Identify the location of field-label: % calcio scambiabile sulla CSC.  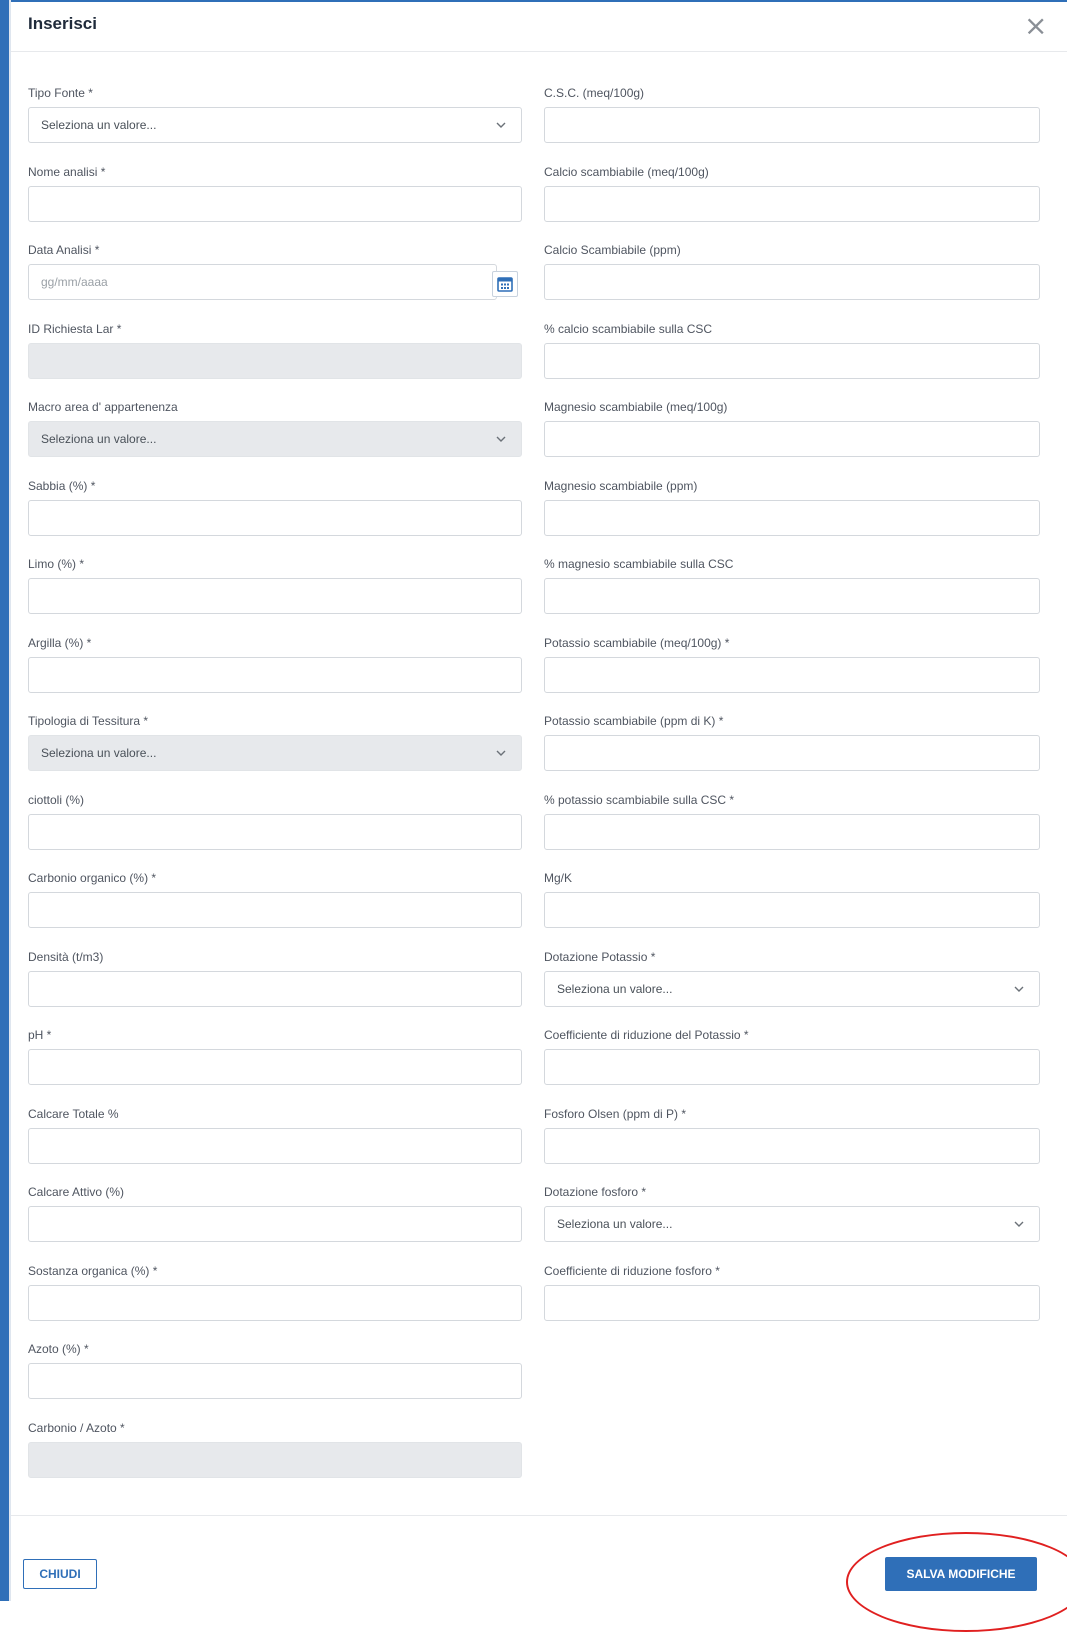
(628, 329).